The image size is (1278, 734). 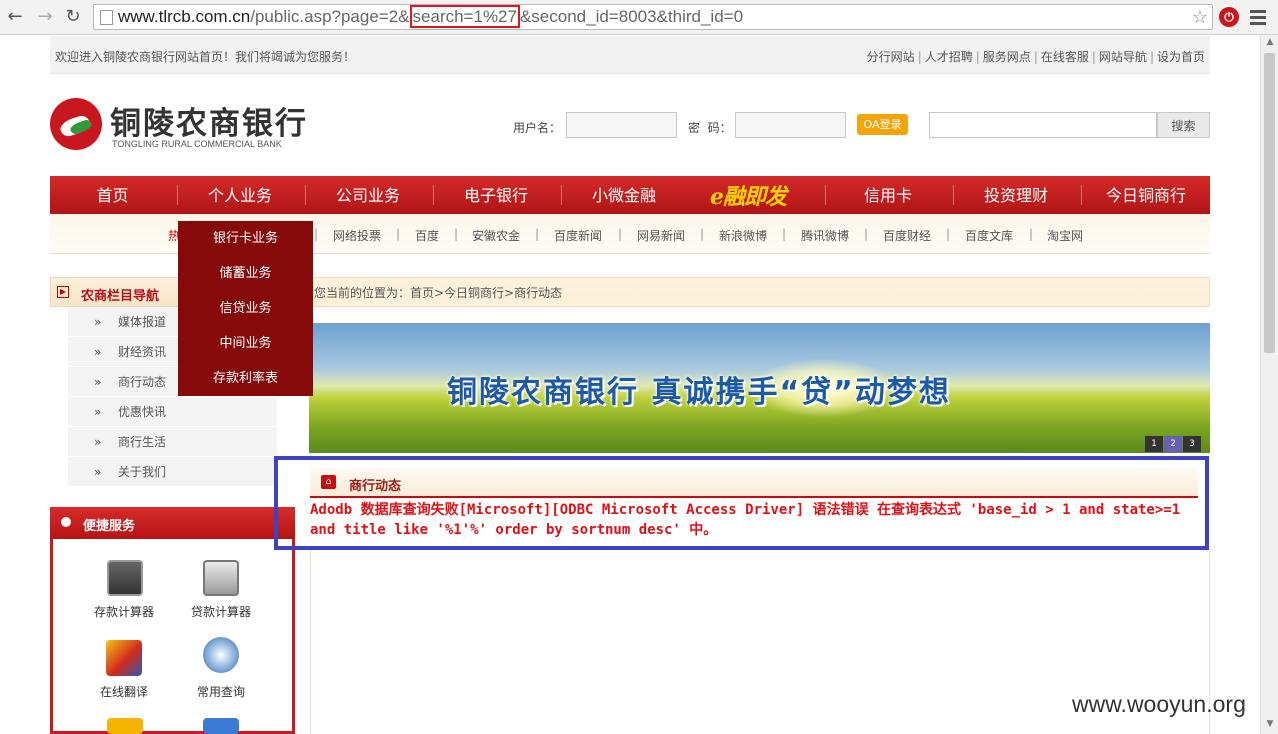 I want to click on sub-link-baidu-news: 百度新闻, so click(x=578, y=235).